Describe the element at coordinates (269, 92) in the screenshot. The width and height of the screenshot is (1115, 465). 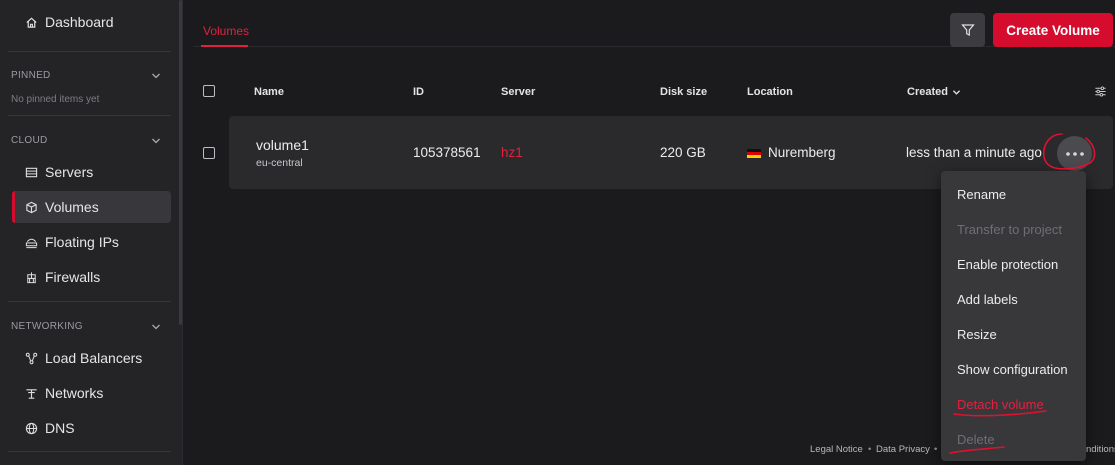
I see `column-header-name: Name` at that location.